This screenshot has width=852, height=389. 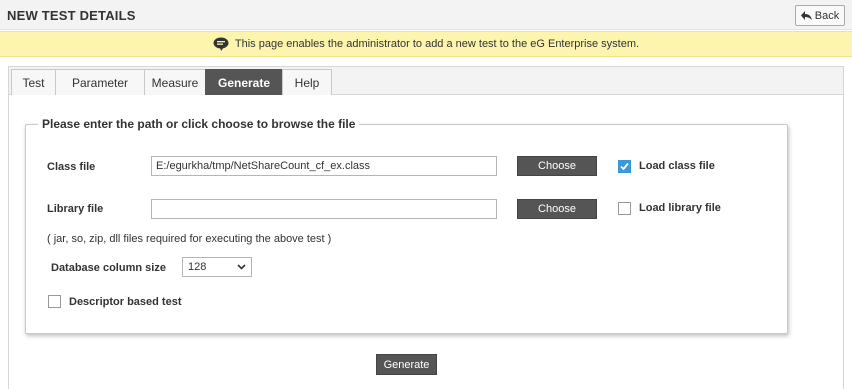 I want to click on library-file-input, so click(x=324, y=209).